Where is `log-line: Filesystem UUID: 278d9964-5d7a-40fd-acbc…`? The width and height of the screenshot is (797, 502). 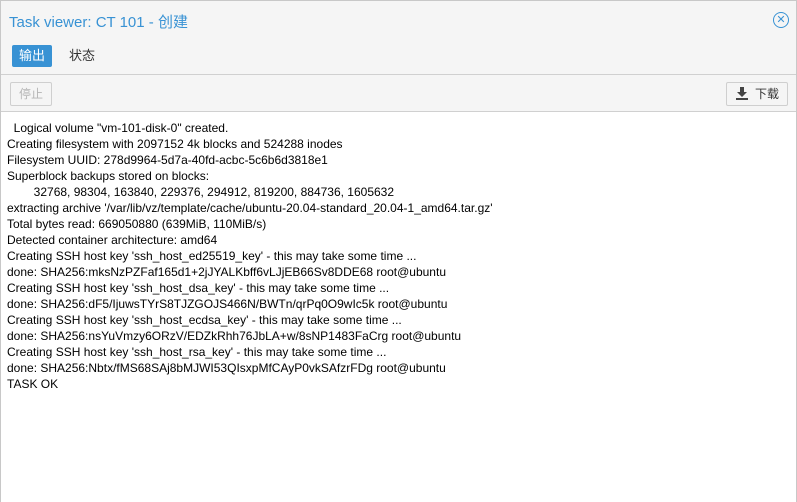 log-line: Filesystem UUID: 278d9964-5d7a-40fd-acbc… is located at coordinates (167, 160).